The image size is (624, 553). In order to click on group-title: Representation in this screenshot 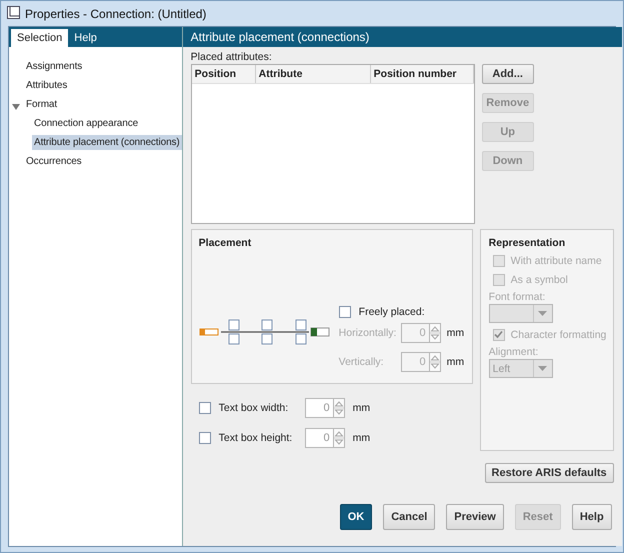, I will do `click(527, 243)`.